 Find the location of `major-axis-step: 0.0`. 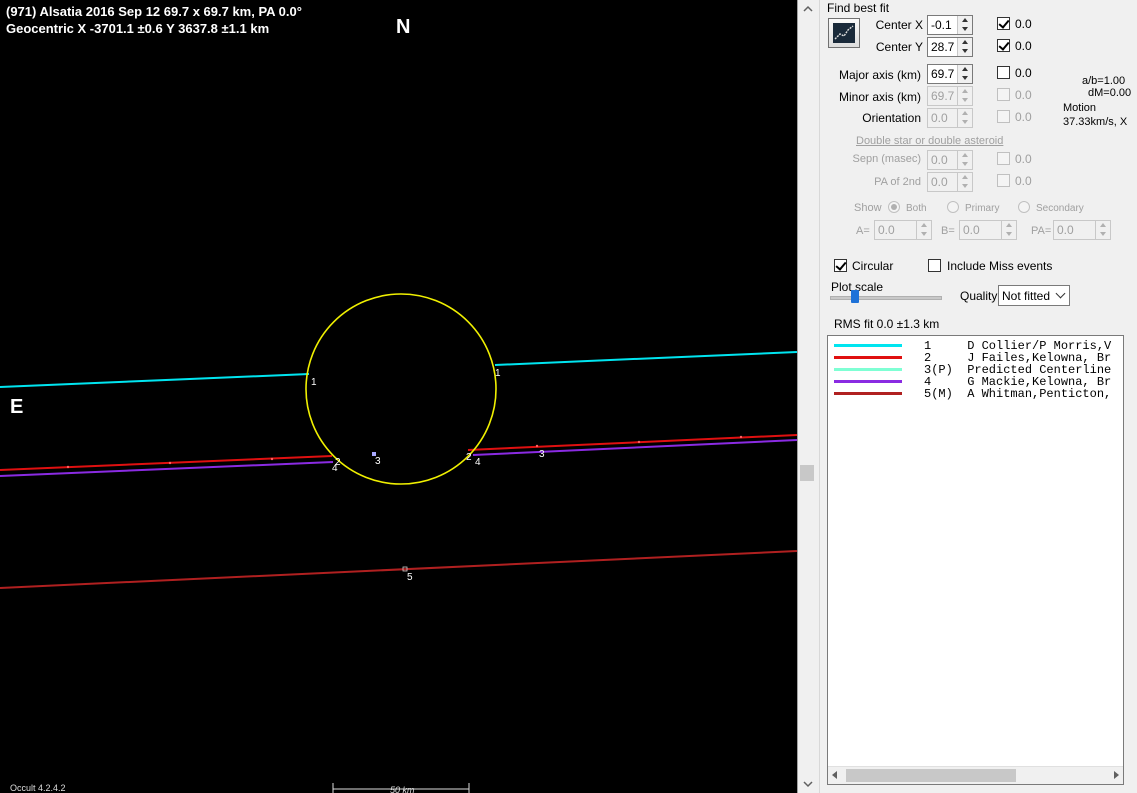

major-axis-step: 0.0 is located at coordinates (1023, 73).